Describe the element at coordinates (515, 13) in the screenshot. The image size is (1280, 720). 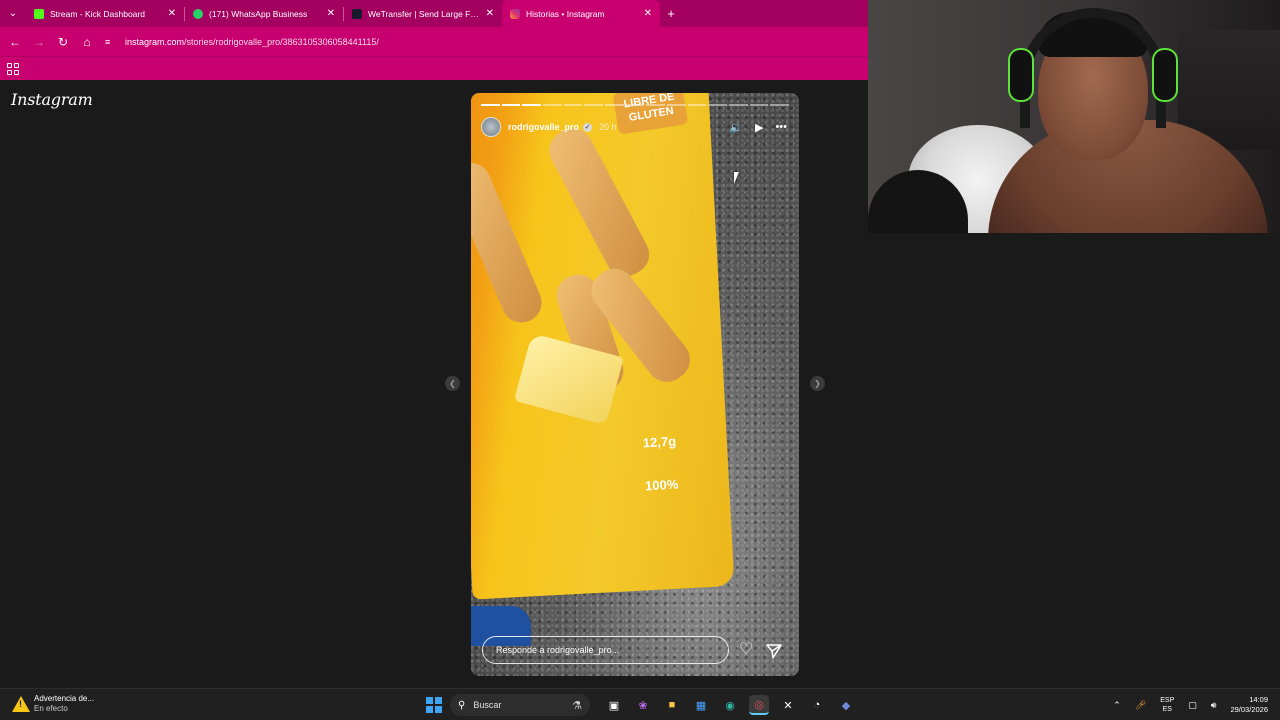
I see `instagram-favicon-icon` at that location.